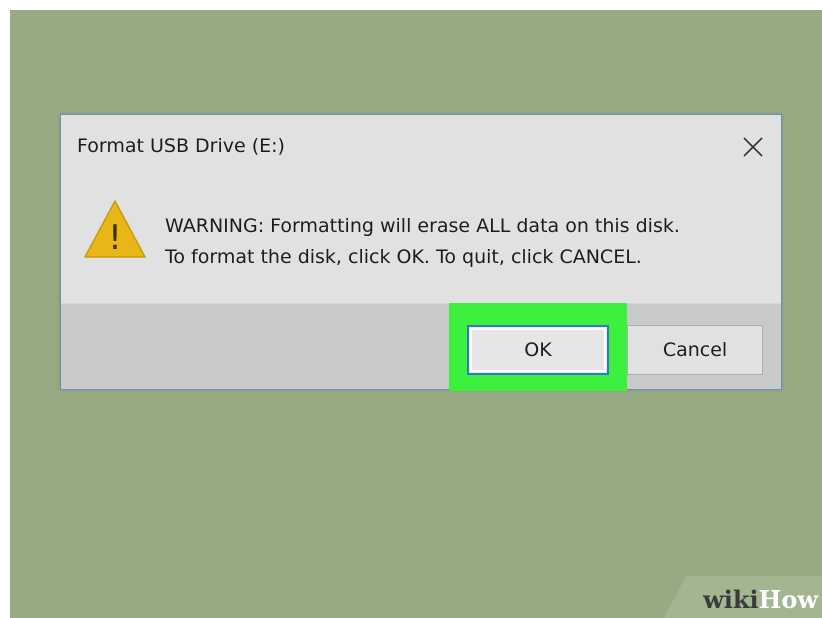 The height and width of the screenshot is (618, 822). I want to click on dialog-title-bar: Format USB Drive (E:), so click(421, 148).